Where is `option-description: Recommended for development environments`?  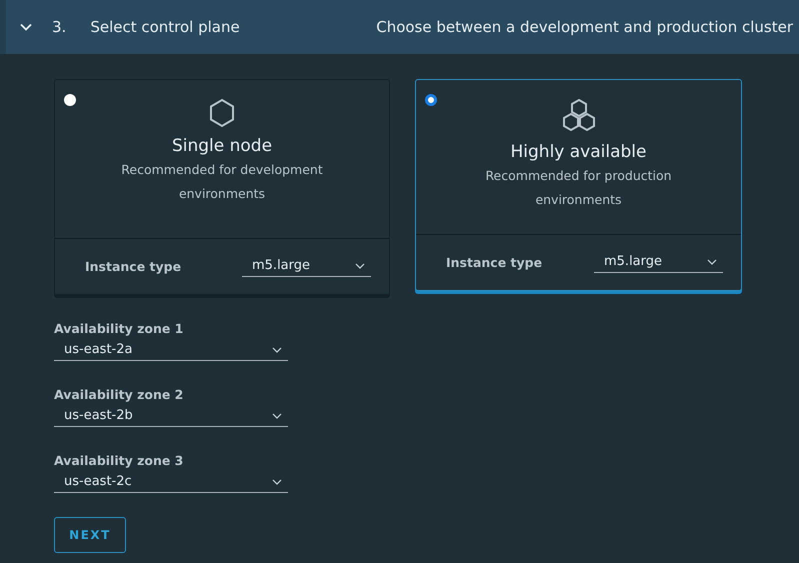 option-description: Recommended for development environments is located at coordinates (222, 182).